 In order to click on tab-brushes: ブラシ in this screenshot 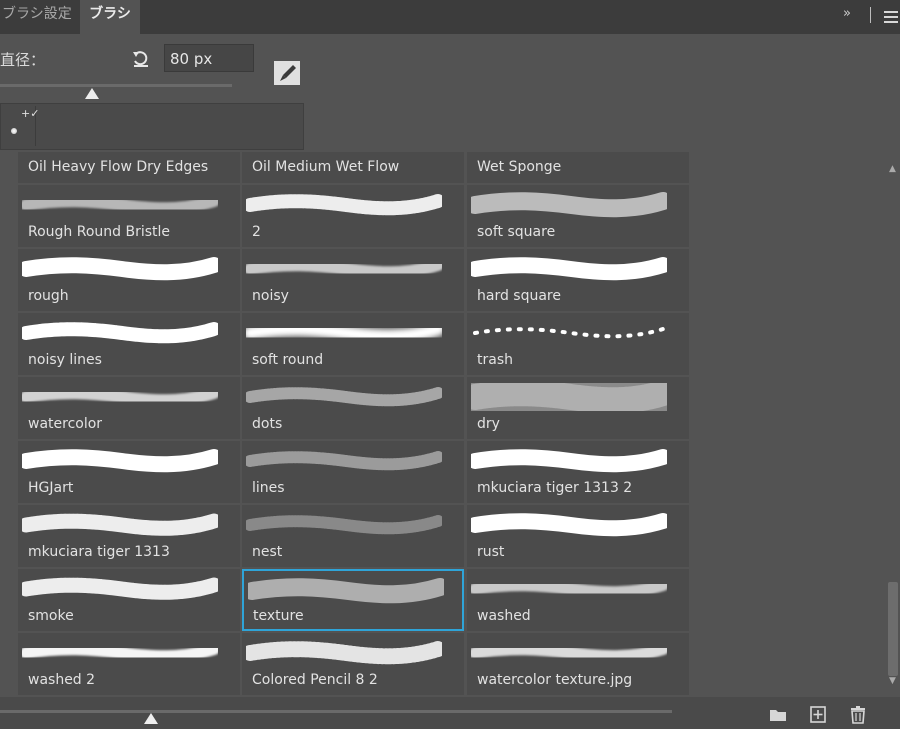, I will do `click(110, 17)`.